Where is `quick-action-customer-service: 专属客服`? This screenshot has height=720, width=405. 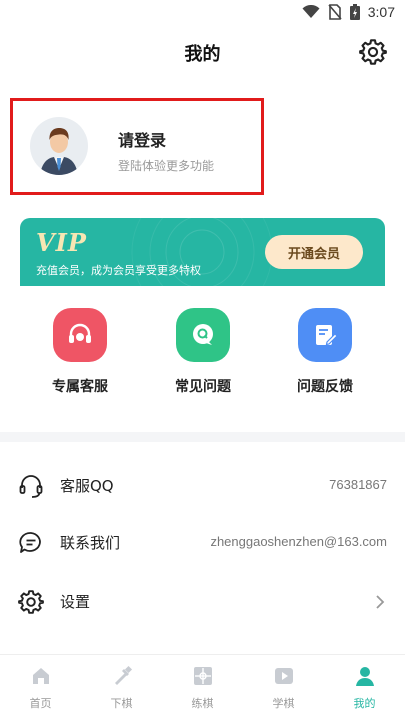 quick-action-customer-service: 专属客服 is located at coordinates (80, 352).